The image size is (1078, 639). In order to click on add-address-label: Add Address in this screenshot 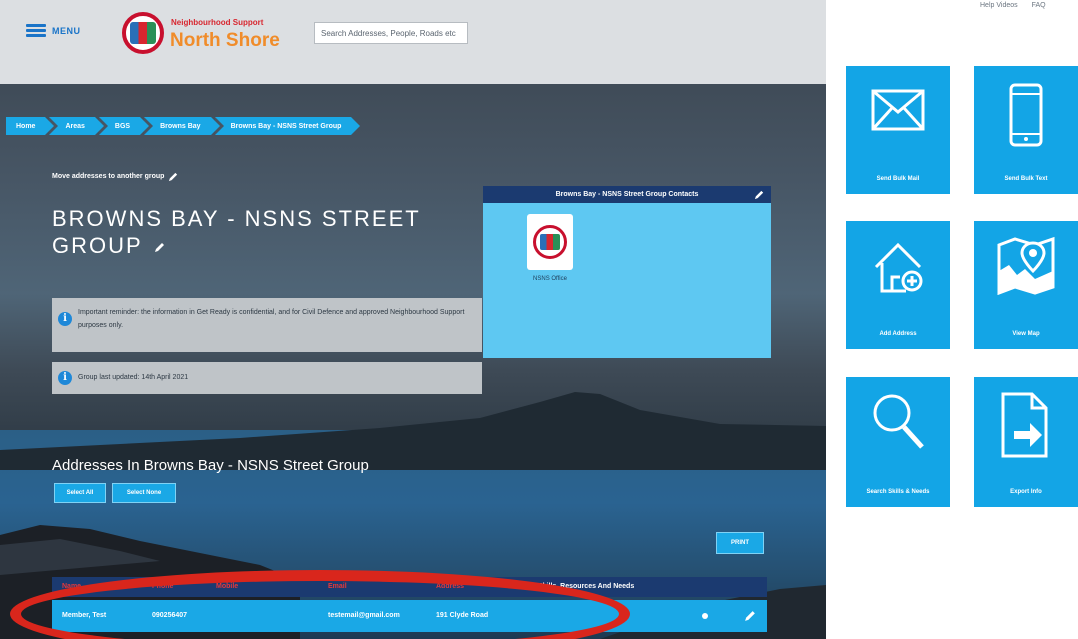, I will do `click(898, 334)`.